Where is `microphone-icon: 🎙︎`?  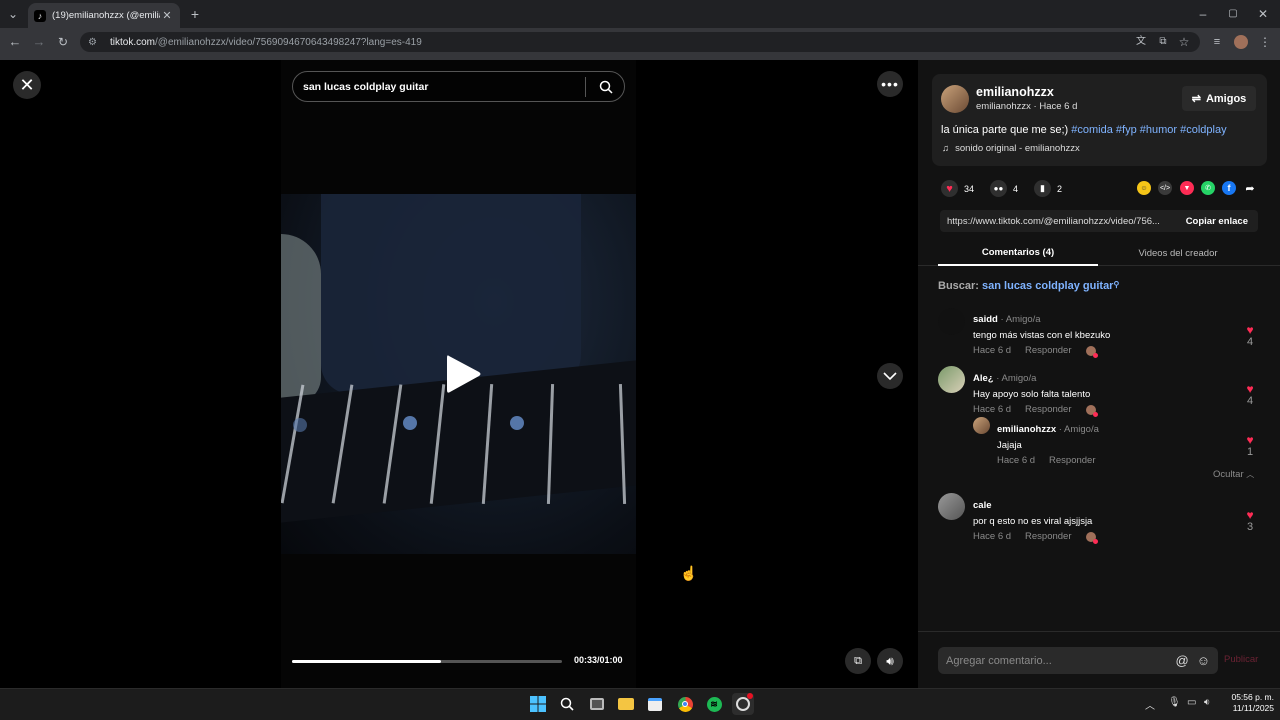
microphone-icon: 🎙︎ is located at coordinates (1174, 702).